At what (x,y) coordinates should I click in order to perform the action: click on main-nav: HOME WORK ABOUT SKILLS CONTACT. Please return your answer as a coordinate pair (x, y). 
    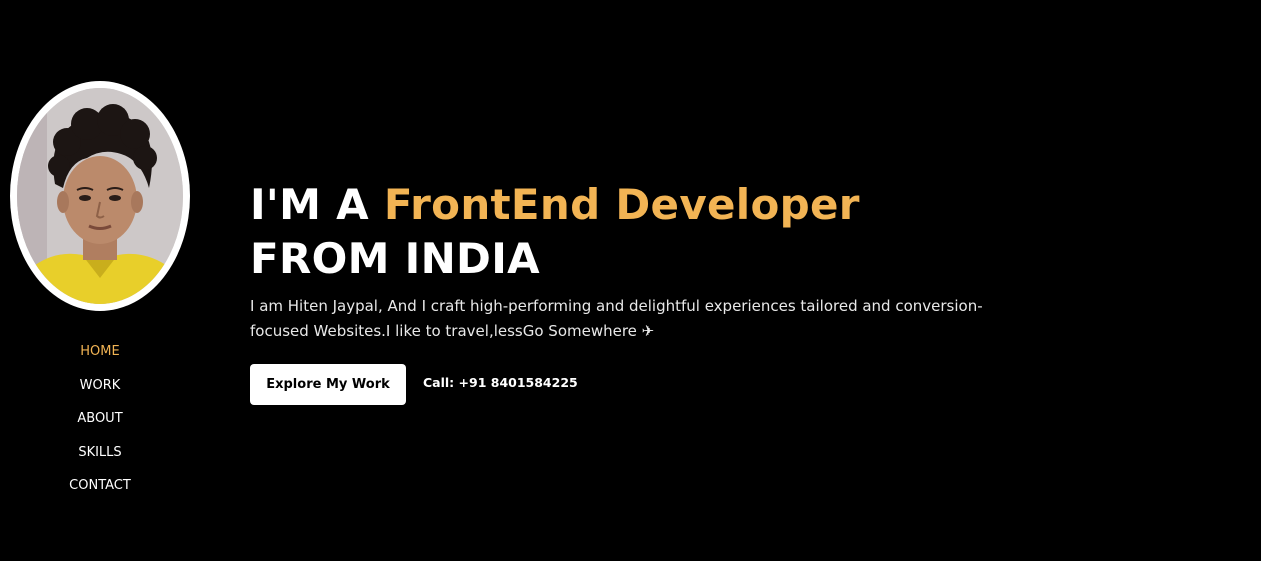
    Looking at the image, I should click on (100, 424).